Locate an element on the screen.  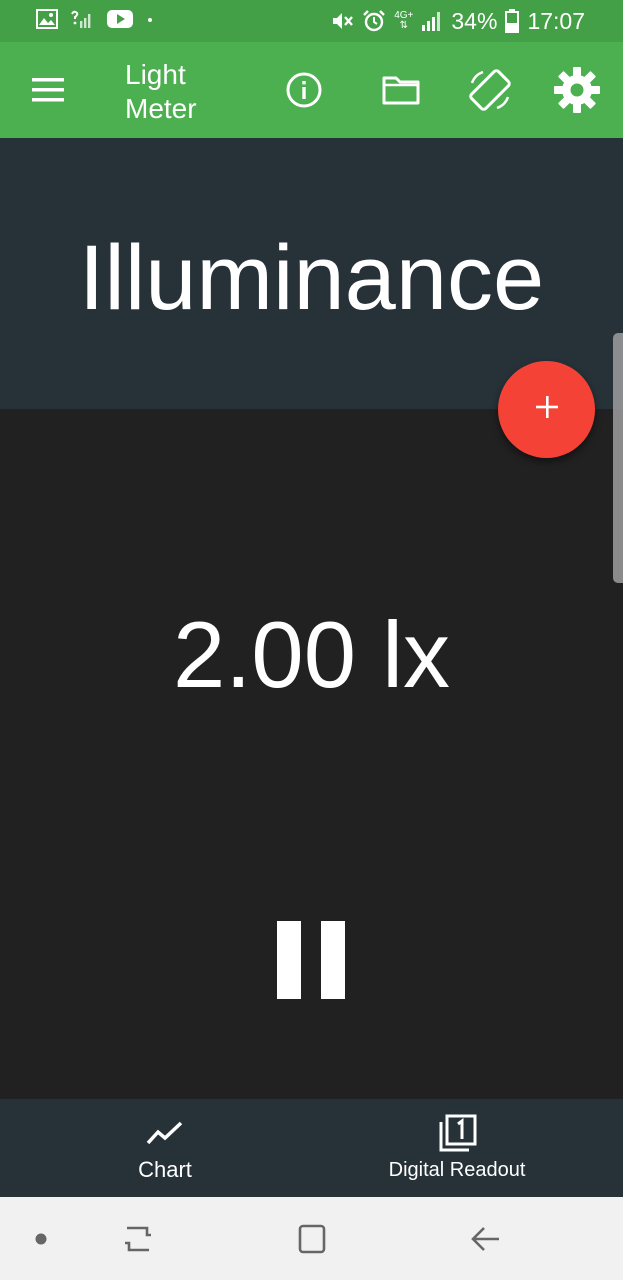
folder-icon is located at coordinates (401, 90).